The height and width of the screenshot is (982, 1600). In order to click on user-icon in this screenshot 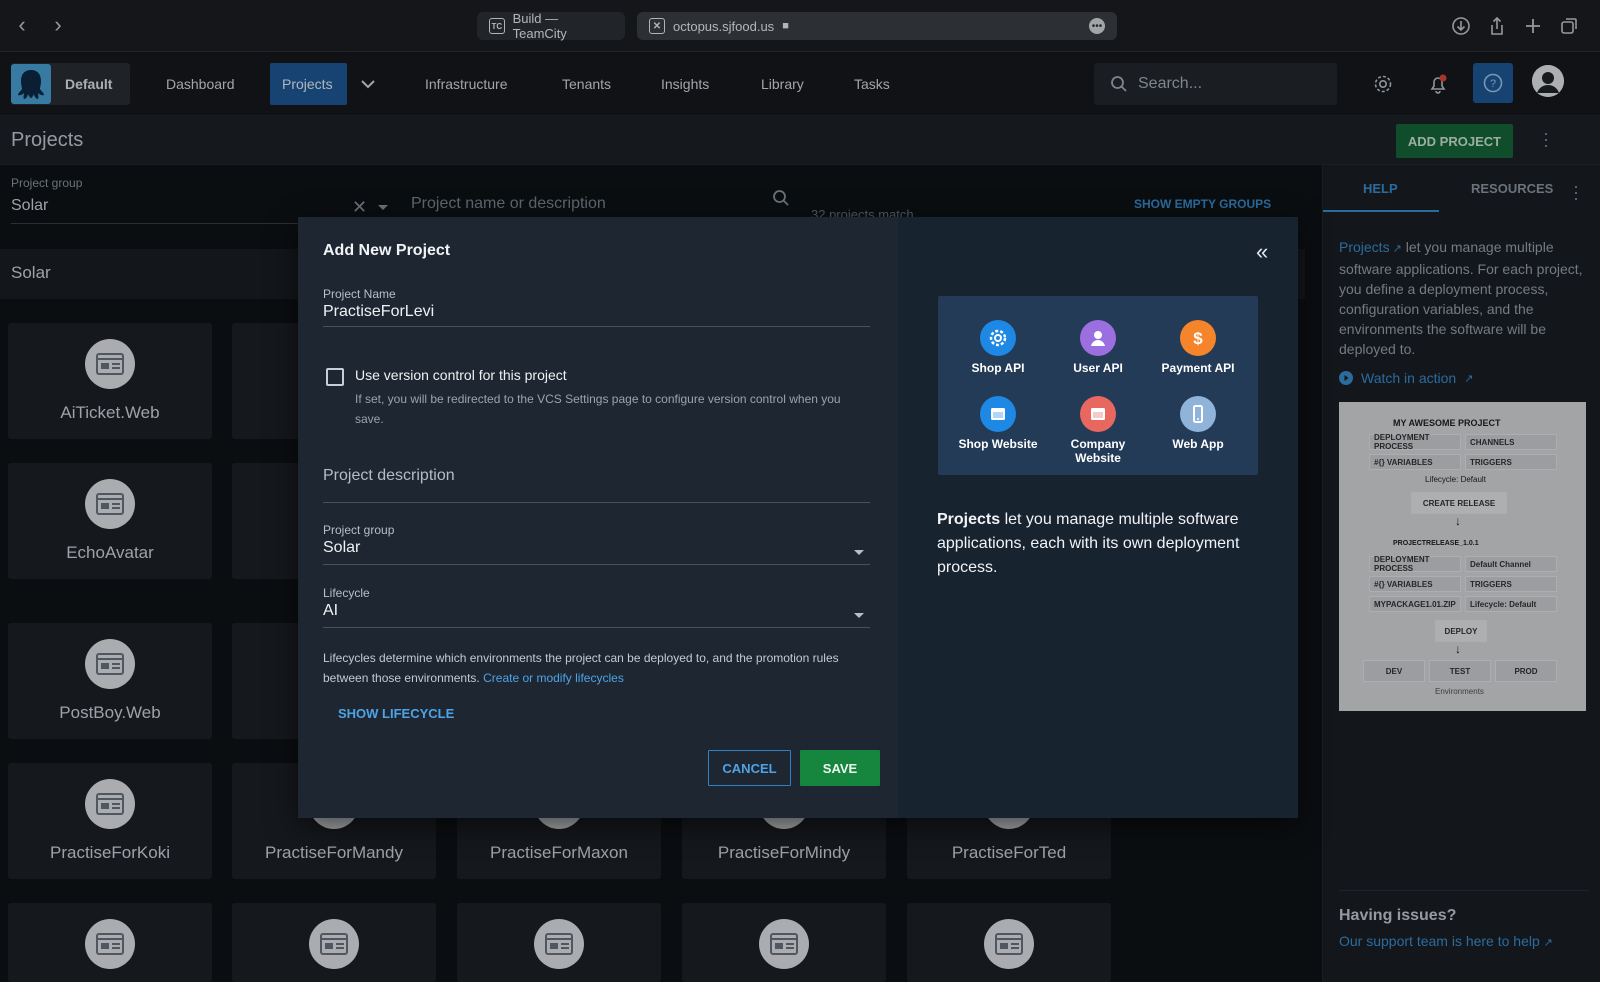, I will do `click(1098, 338)`.